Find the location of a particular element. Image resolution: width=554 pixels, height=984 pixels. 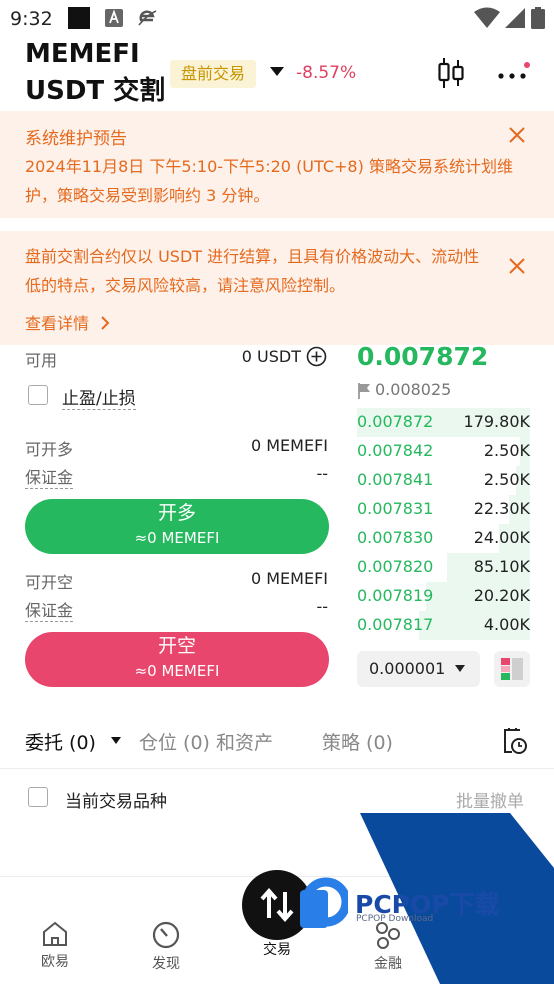

max-long-label: 可开多 is located at coordinates (49, 449).